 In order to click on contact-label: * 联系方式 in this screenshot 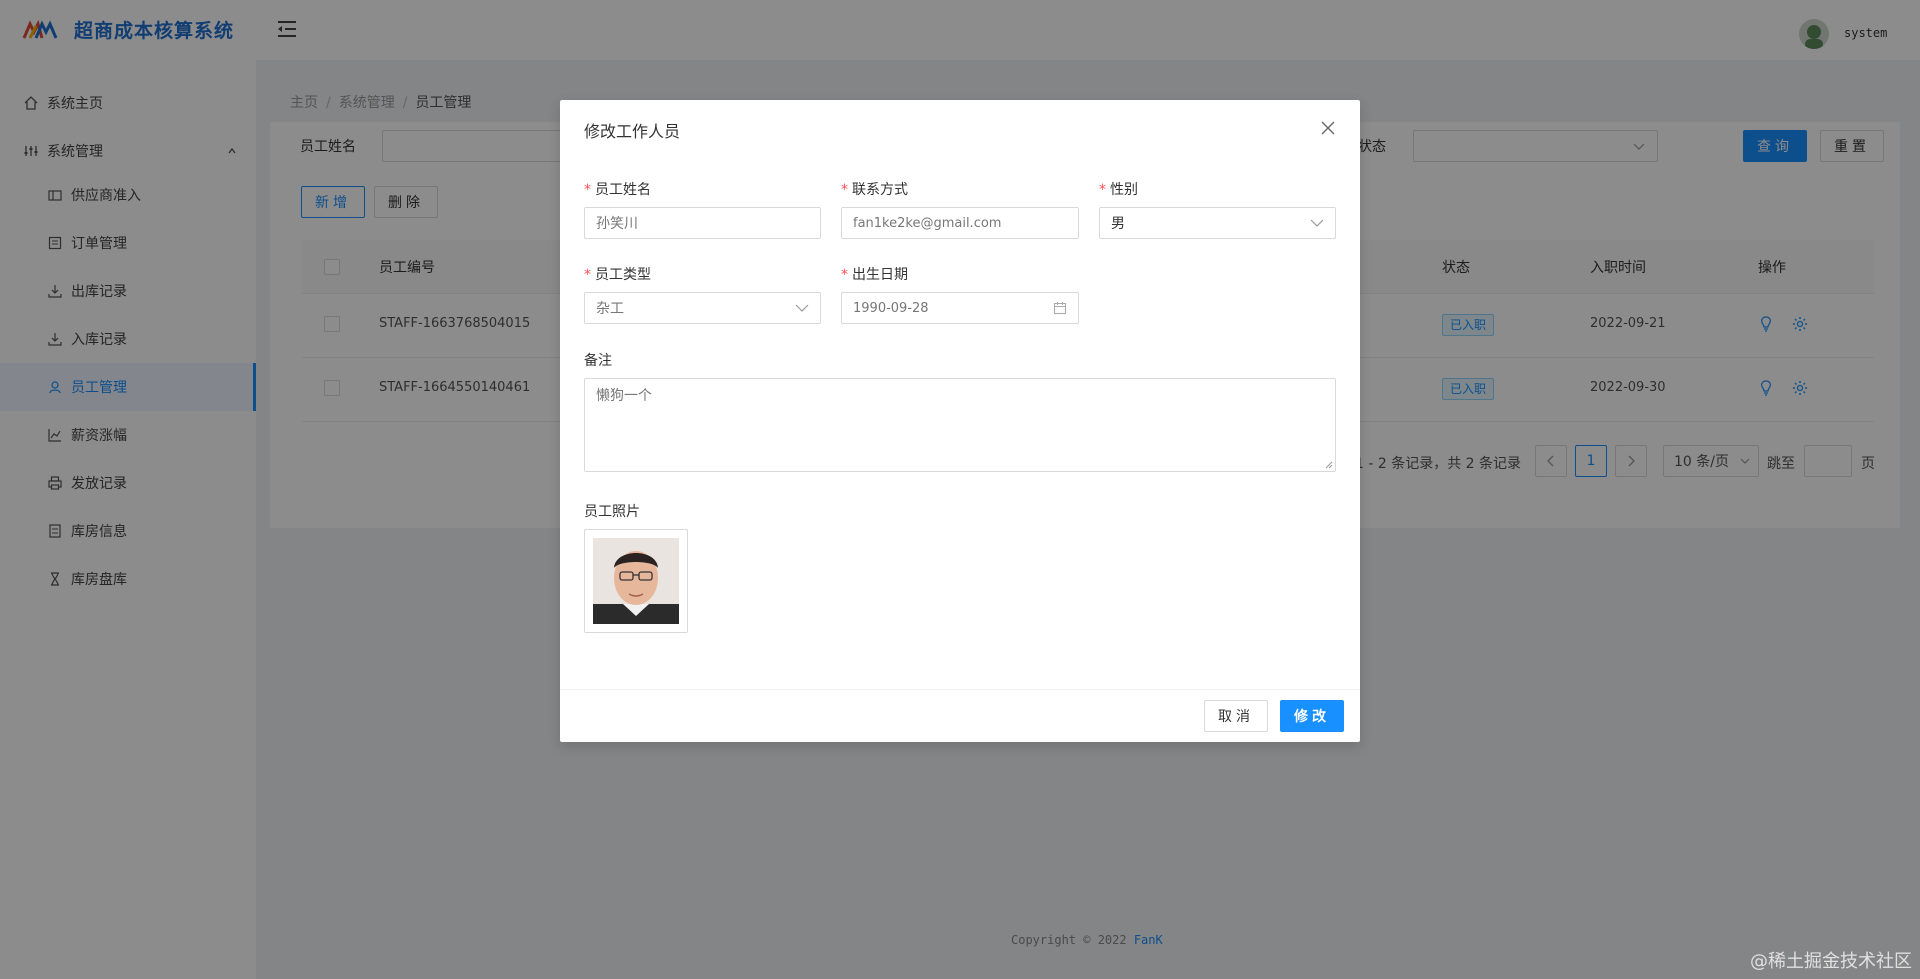, I will do `click(874, 190)`.